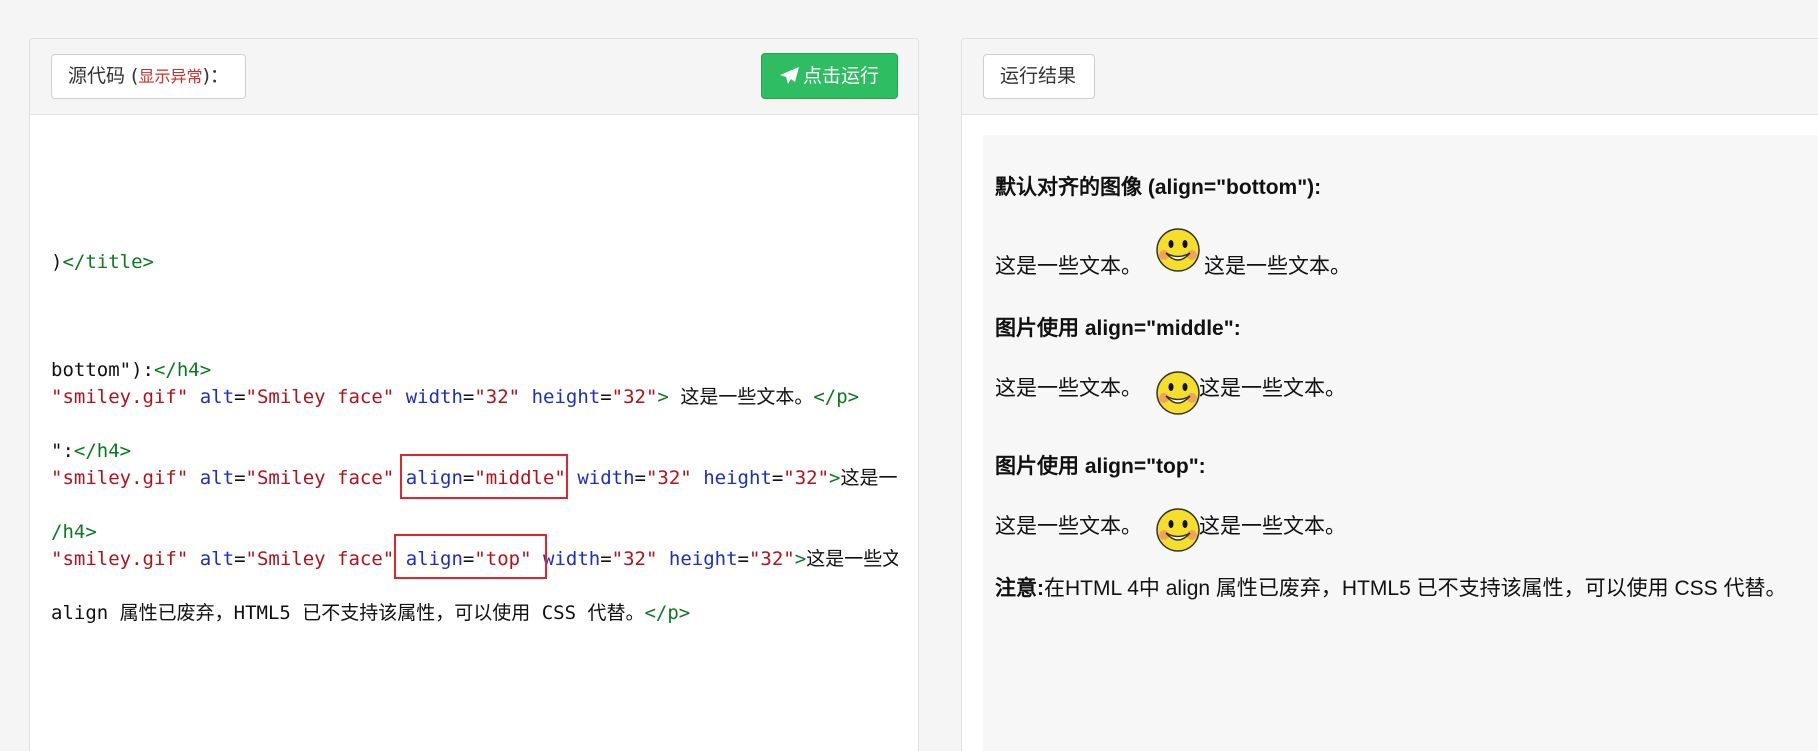 The width and height of the screenshot is (1818, 751). I want to click on code-text: 这是一, so click(869, 478).